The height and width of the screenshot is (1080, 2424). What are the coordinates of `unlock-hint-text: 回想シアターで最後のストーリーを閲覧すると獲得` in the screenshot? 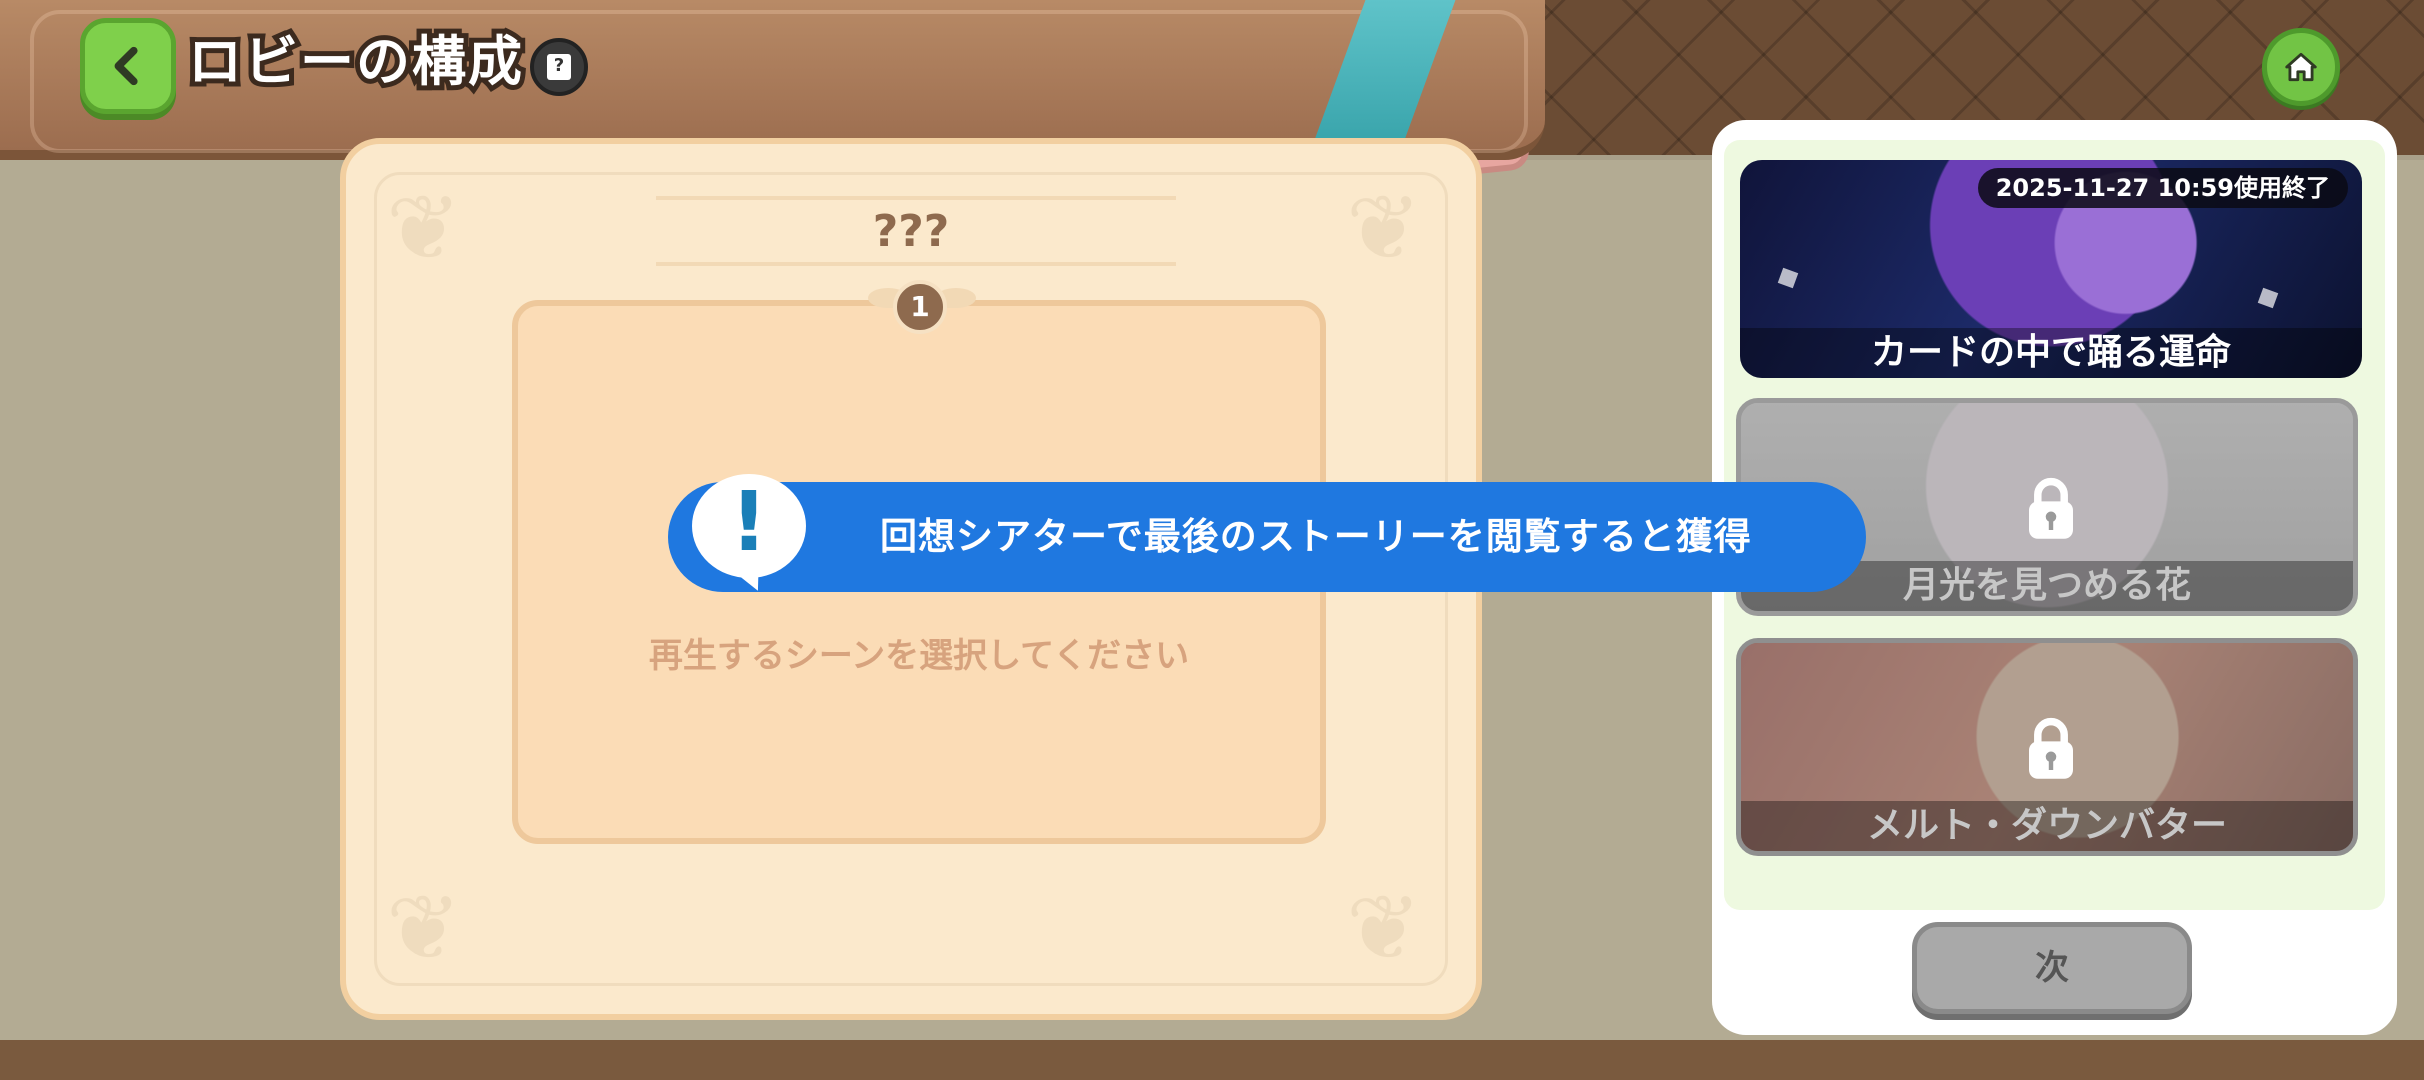 It's located at (1316, 536).